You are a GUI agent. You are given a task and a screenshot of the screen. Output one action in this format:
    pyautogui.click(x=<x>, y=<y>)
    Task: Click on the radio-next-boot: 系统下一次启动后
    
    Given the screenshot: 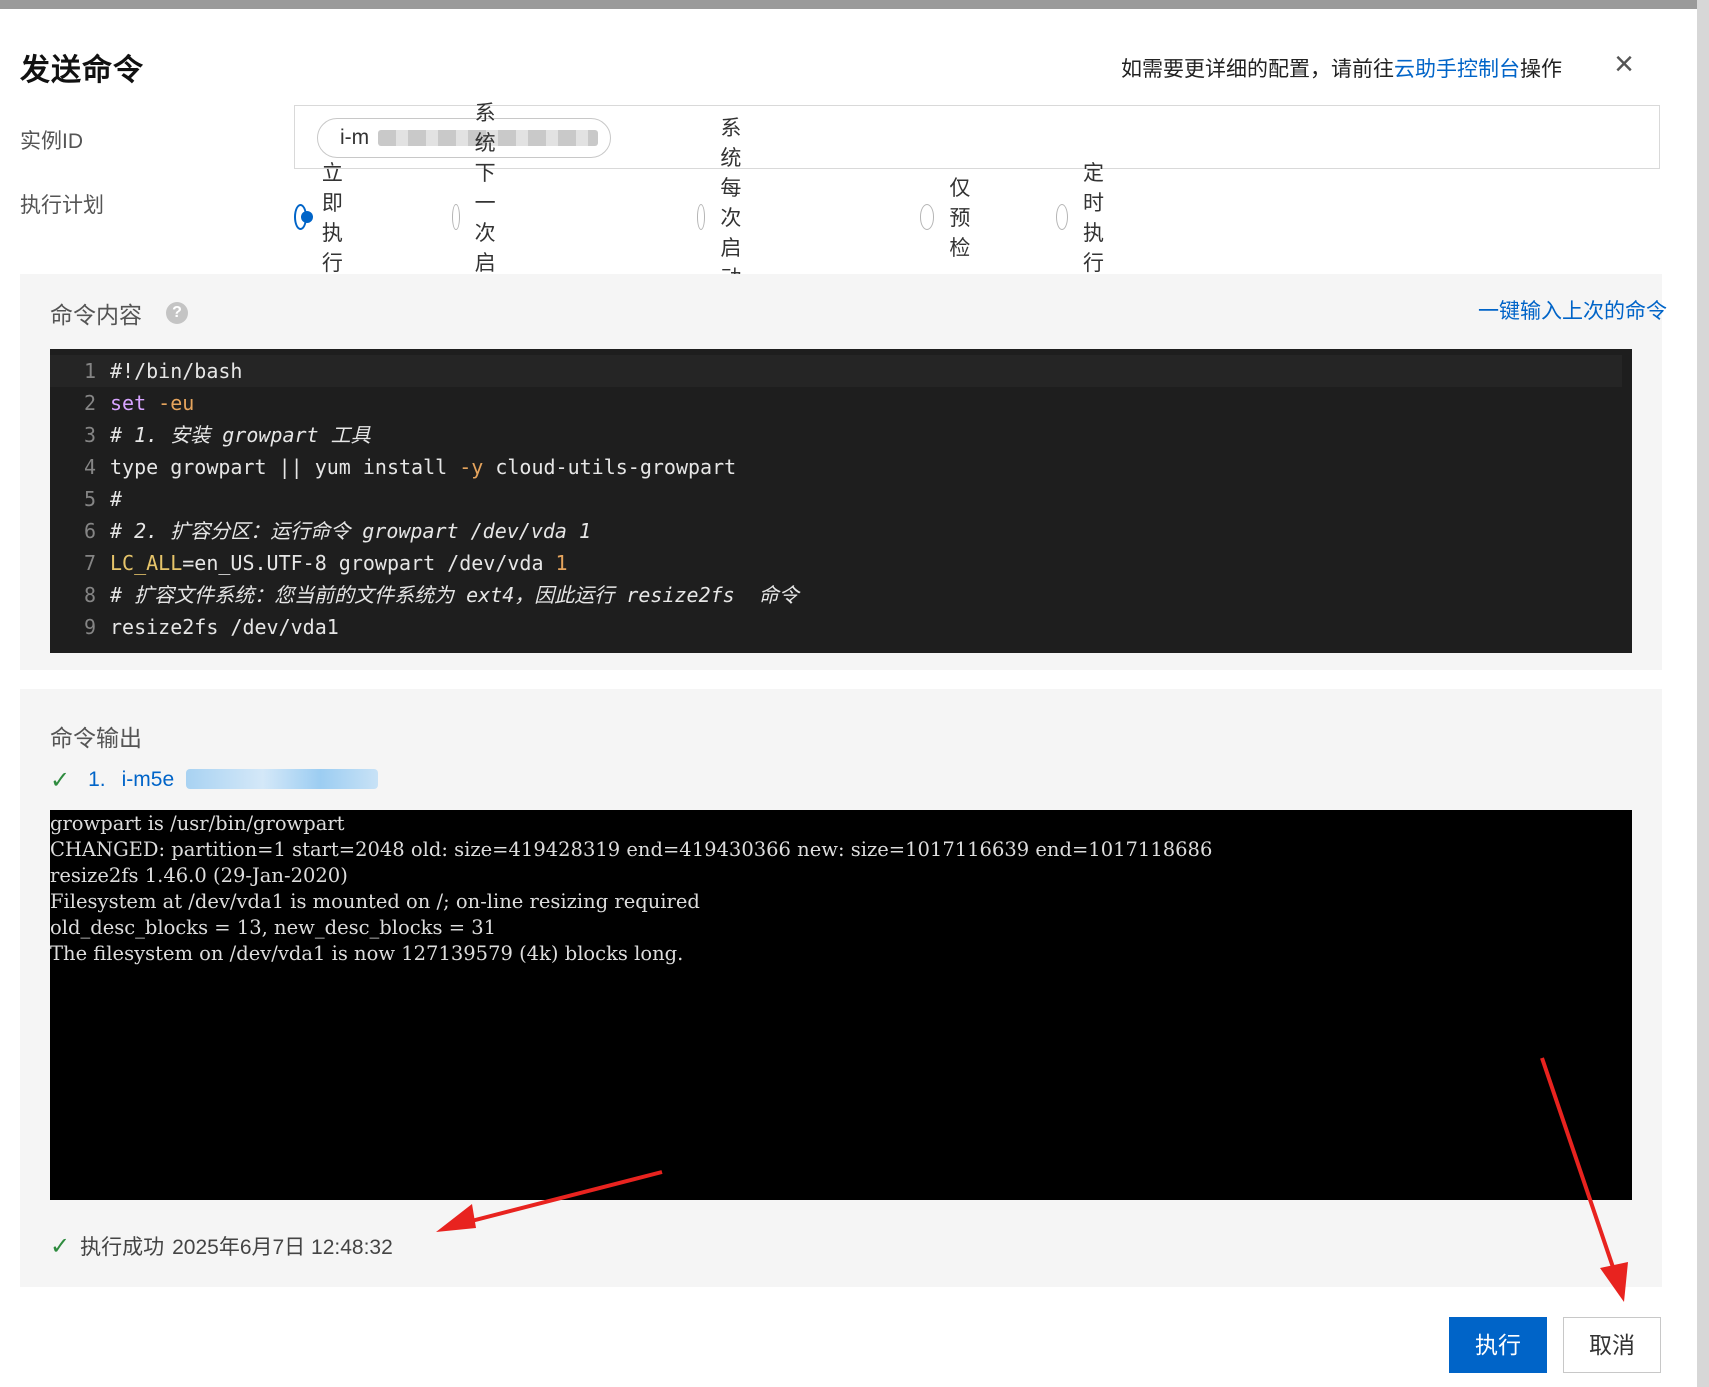 What is the action you would take?
    pyautogui.click(x=483, y=218)
    